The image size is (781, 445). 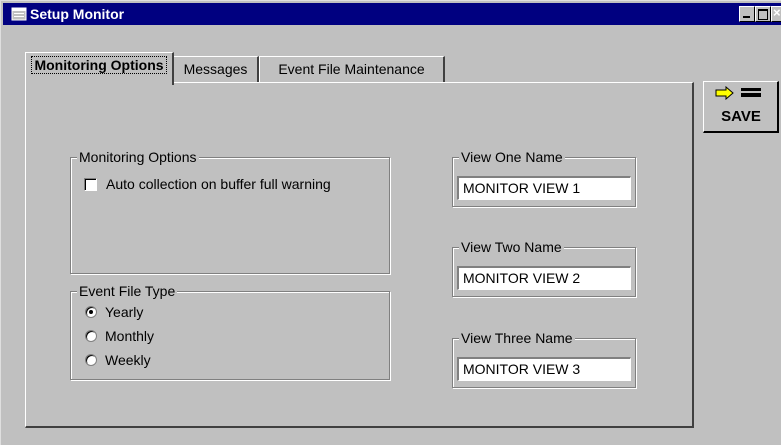 What do you see at coordinates (544, 278) in the screenshot?
I see `view-two-name-input: MONITOR VIEW 2` at bounding box center [544, 278].